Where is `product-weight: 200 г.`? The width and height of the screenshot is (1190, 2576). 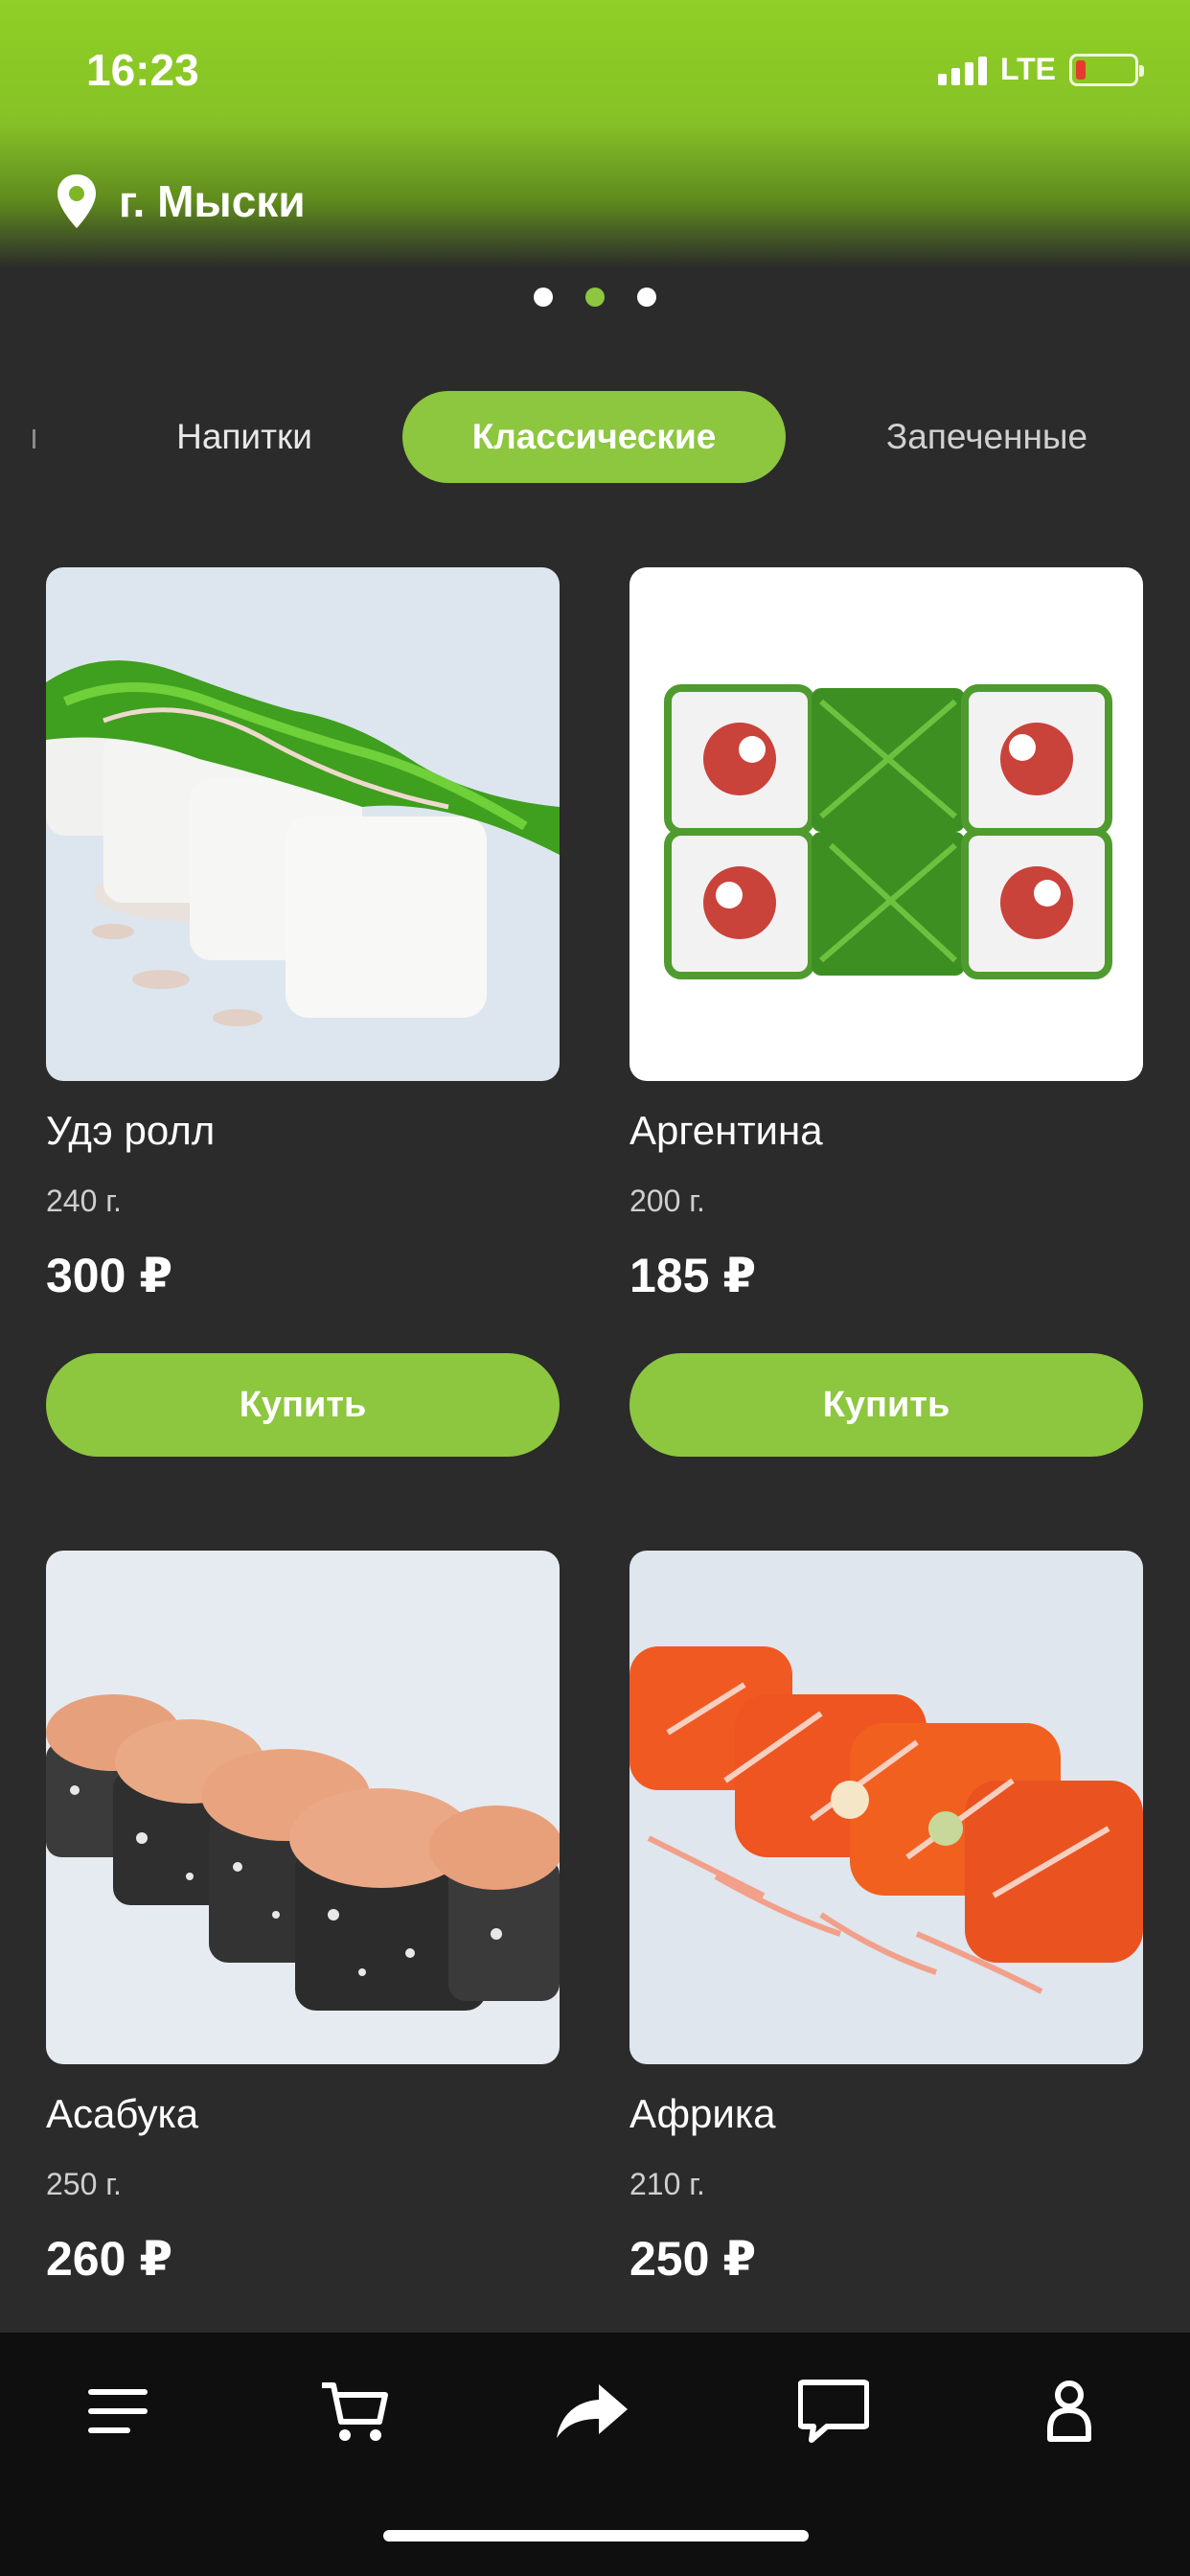 product-weight: 200 г. is located at coordinates (667, 1201).